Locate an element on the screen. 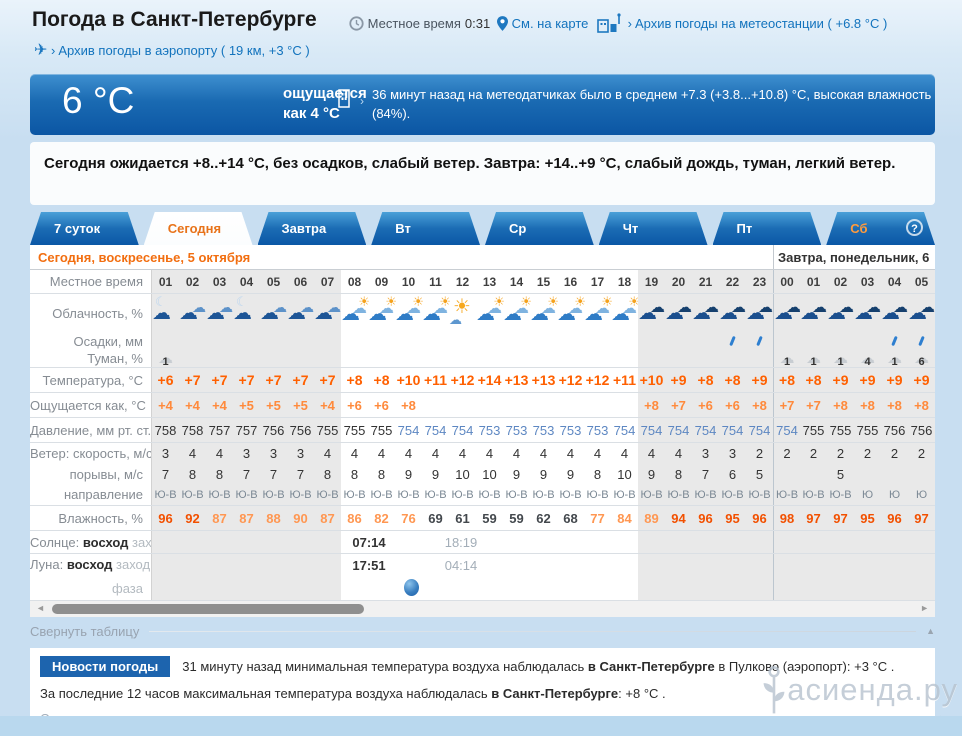  collapse-table-button: Свернуть таблицу ▲ is located at coordinates (482, 631).